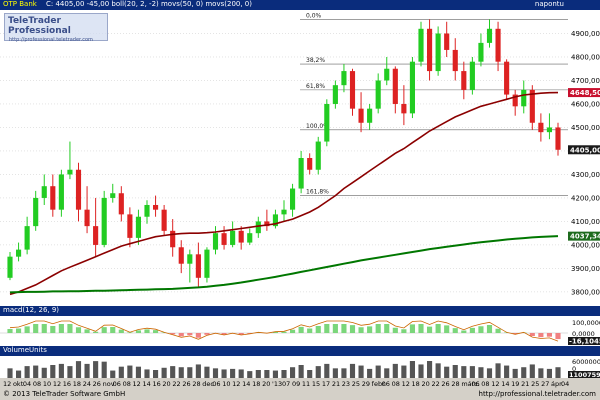  Describe the element at coordinates (545, 384) in the screenshot. I see `date-tick-label: 27` at that location.